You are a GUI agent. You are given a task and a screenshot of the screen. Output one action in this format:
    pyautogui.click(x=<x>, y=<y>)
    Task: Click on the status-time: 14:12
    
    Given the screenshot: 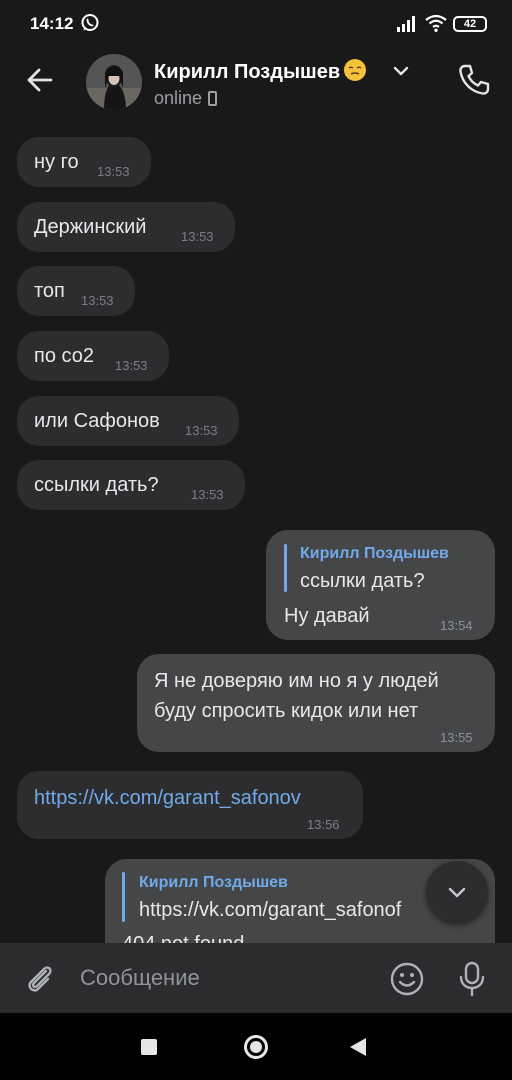 What is the action you would take?
    pyautogui.click(x=52, y=23)
    